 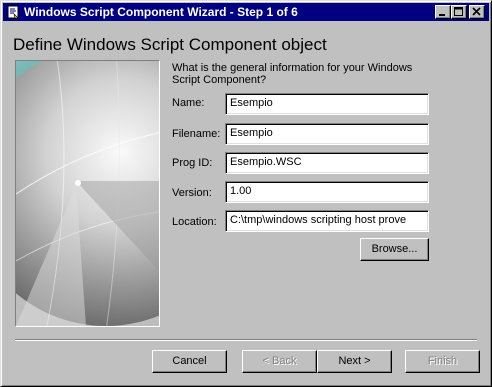 I want to click on finish-button: Finish, so click(x=442, y=361).